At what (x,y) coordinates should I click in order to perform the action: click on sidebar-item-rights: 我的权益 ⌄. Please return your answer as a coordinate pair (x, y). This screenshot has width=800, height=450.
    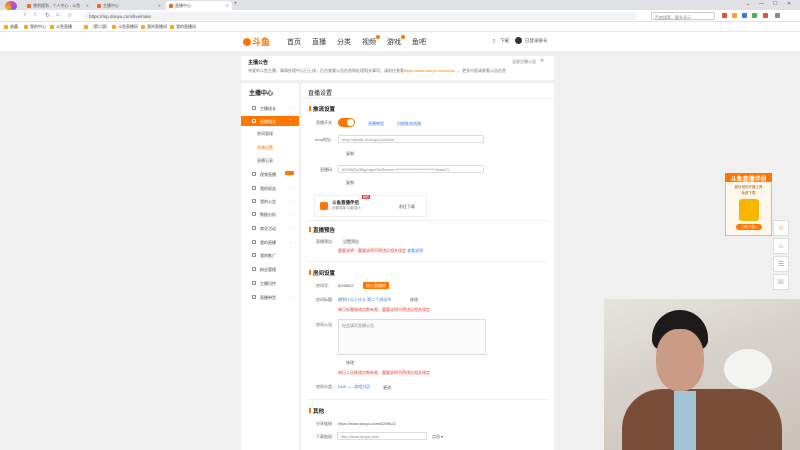
    Looking at the image, I should click on (270, 188).